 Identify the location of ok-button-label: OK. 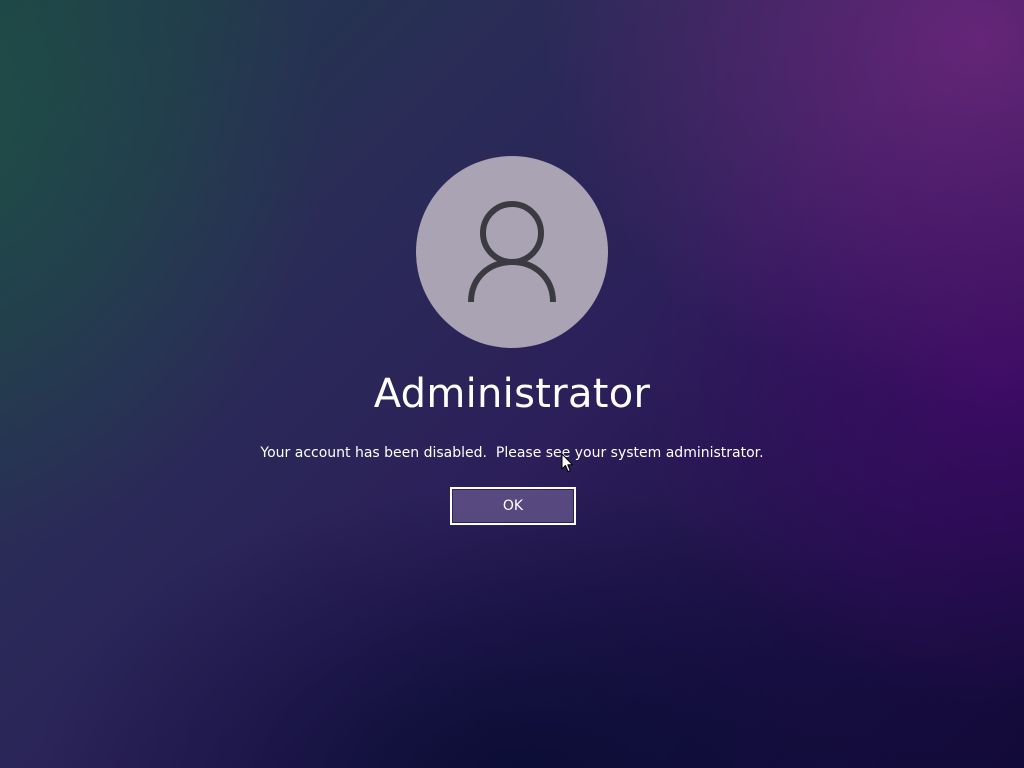
(513, 506).